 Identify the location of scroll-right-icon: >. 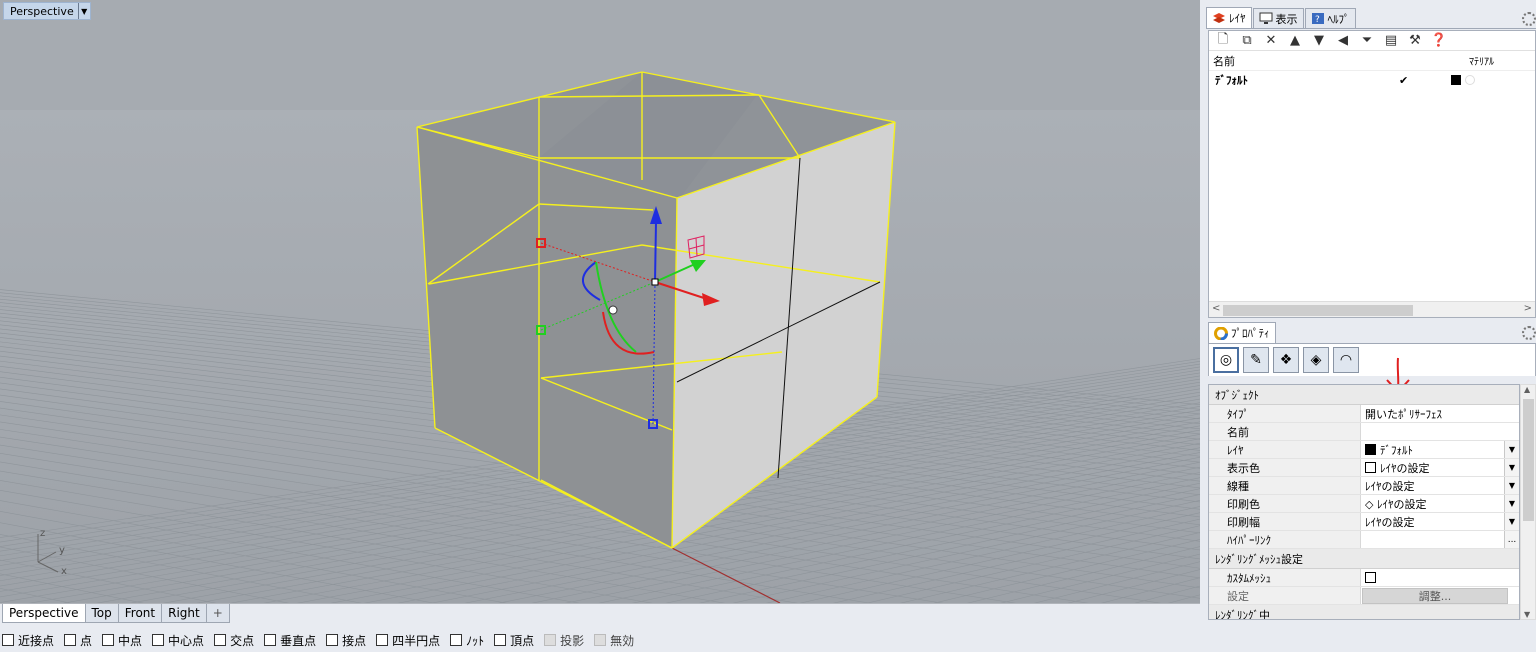
(1528, 308).